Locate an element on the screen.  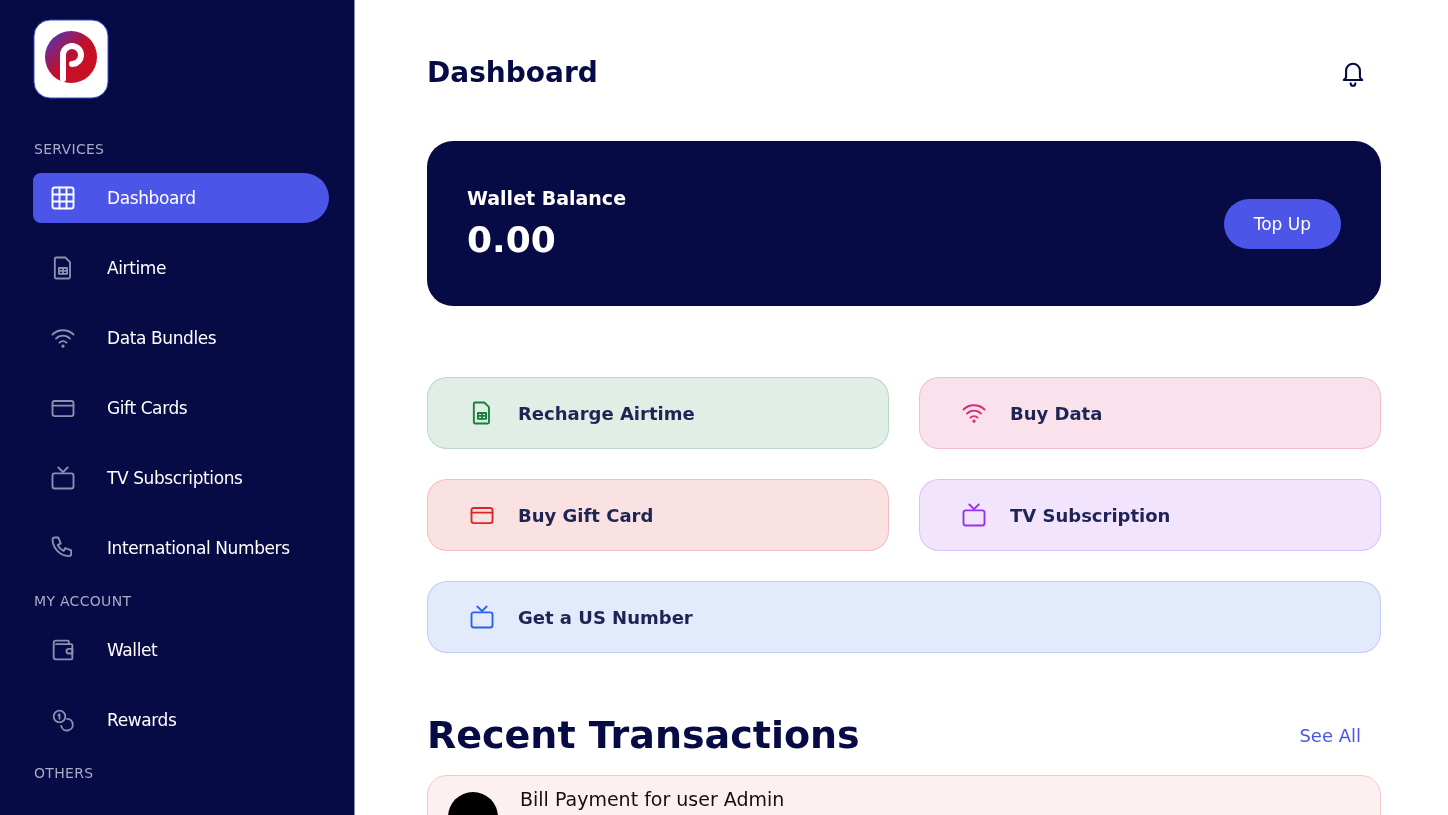
nav-item: Wallet is located at coordinates (181, 650).